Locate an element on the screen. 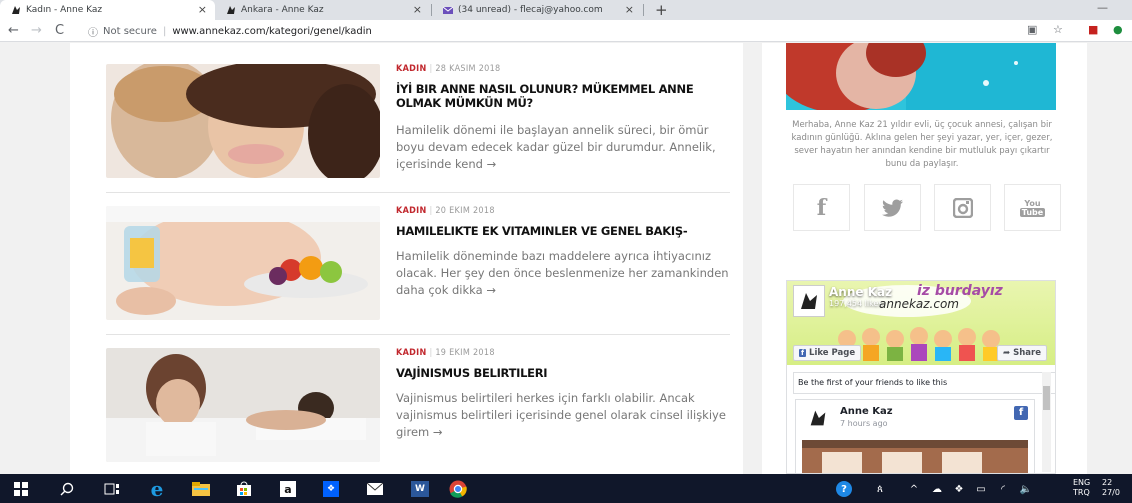  widget-scrollbar is located at coordinates (1046, 422).